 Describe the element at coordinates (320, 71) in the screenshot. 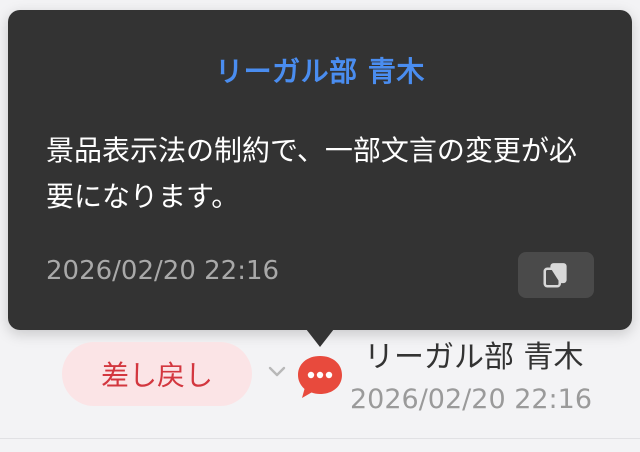

I see `popover-author-name: リーガル部 青木` at that location.